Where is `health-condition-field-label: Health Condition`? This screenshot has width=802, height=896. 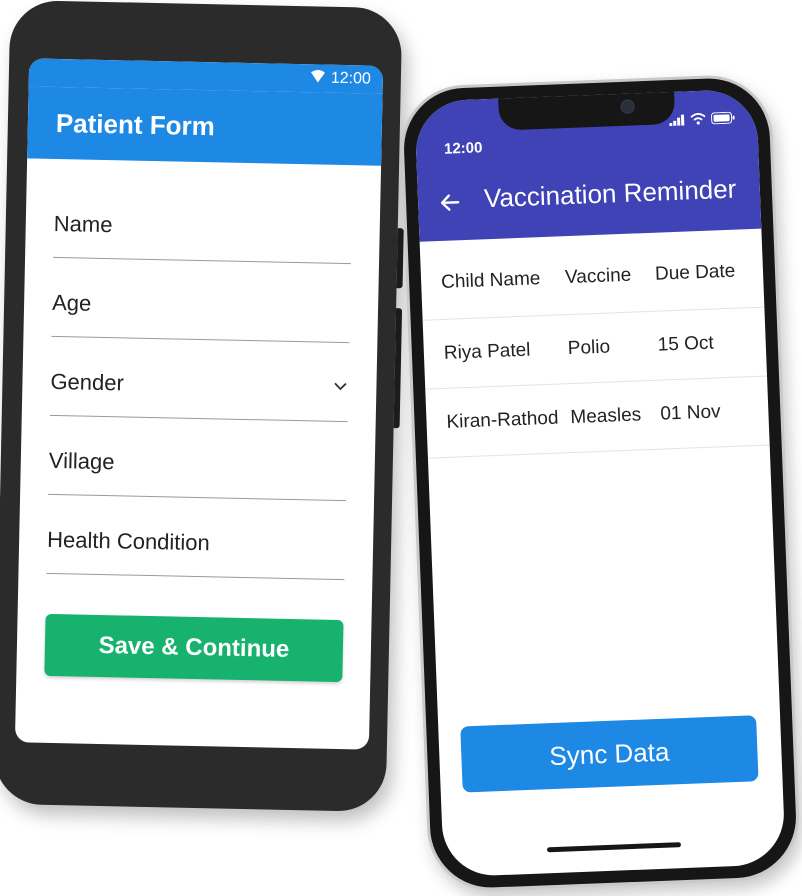 health-condition-field-label: Health Condition is located at coordinates (128, 541).